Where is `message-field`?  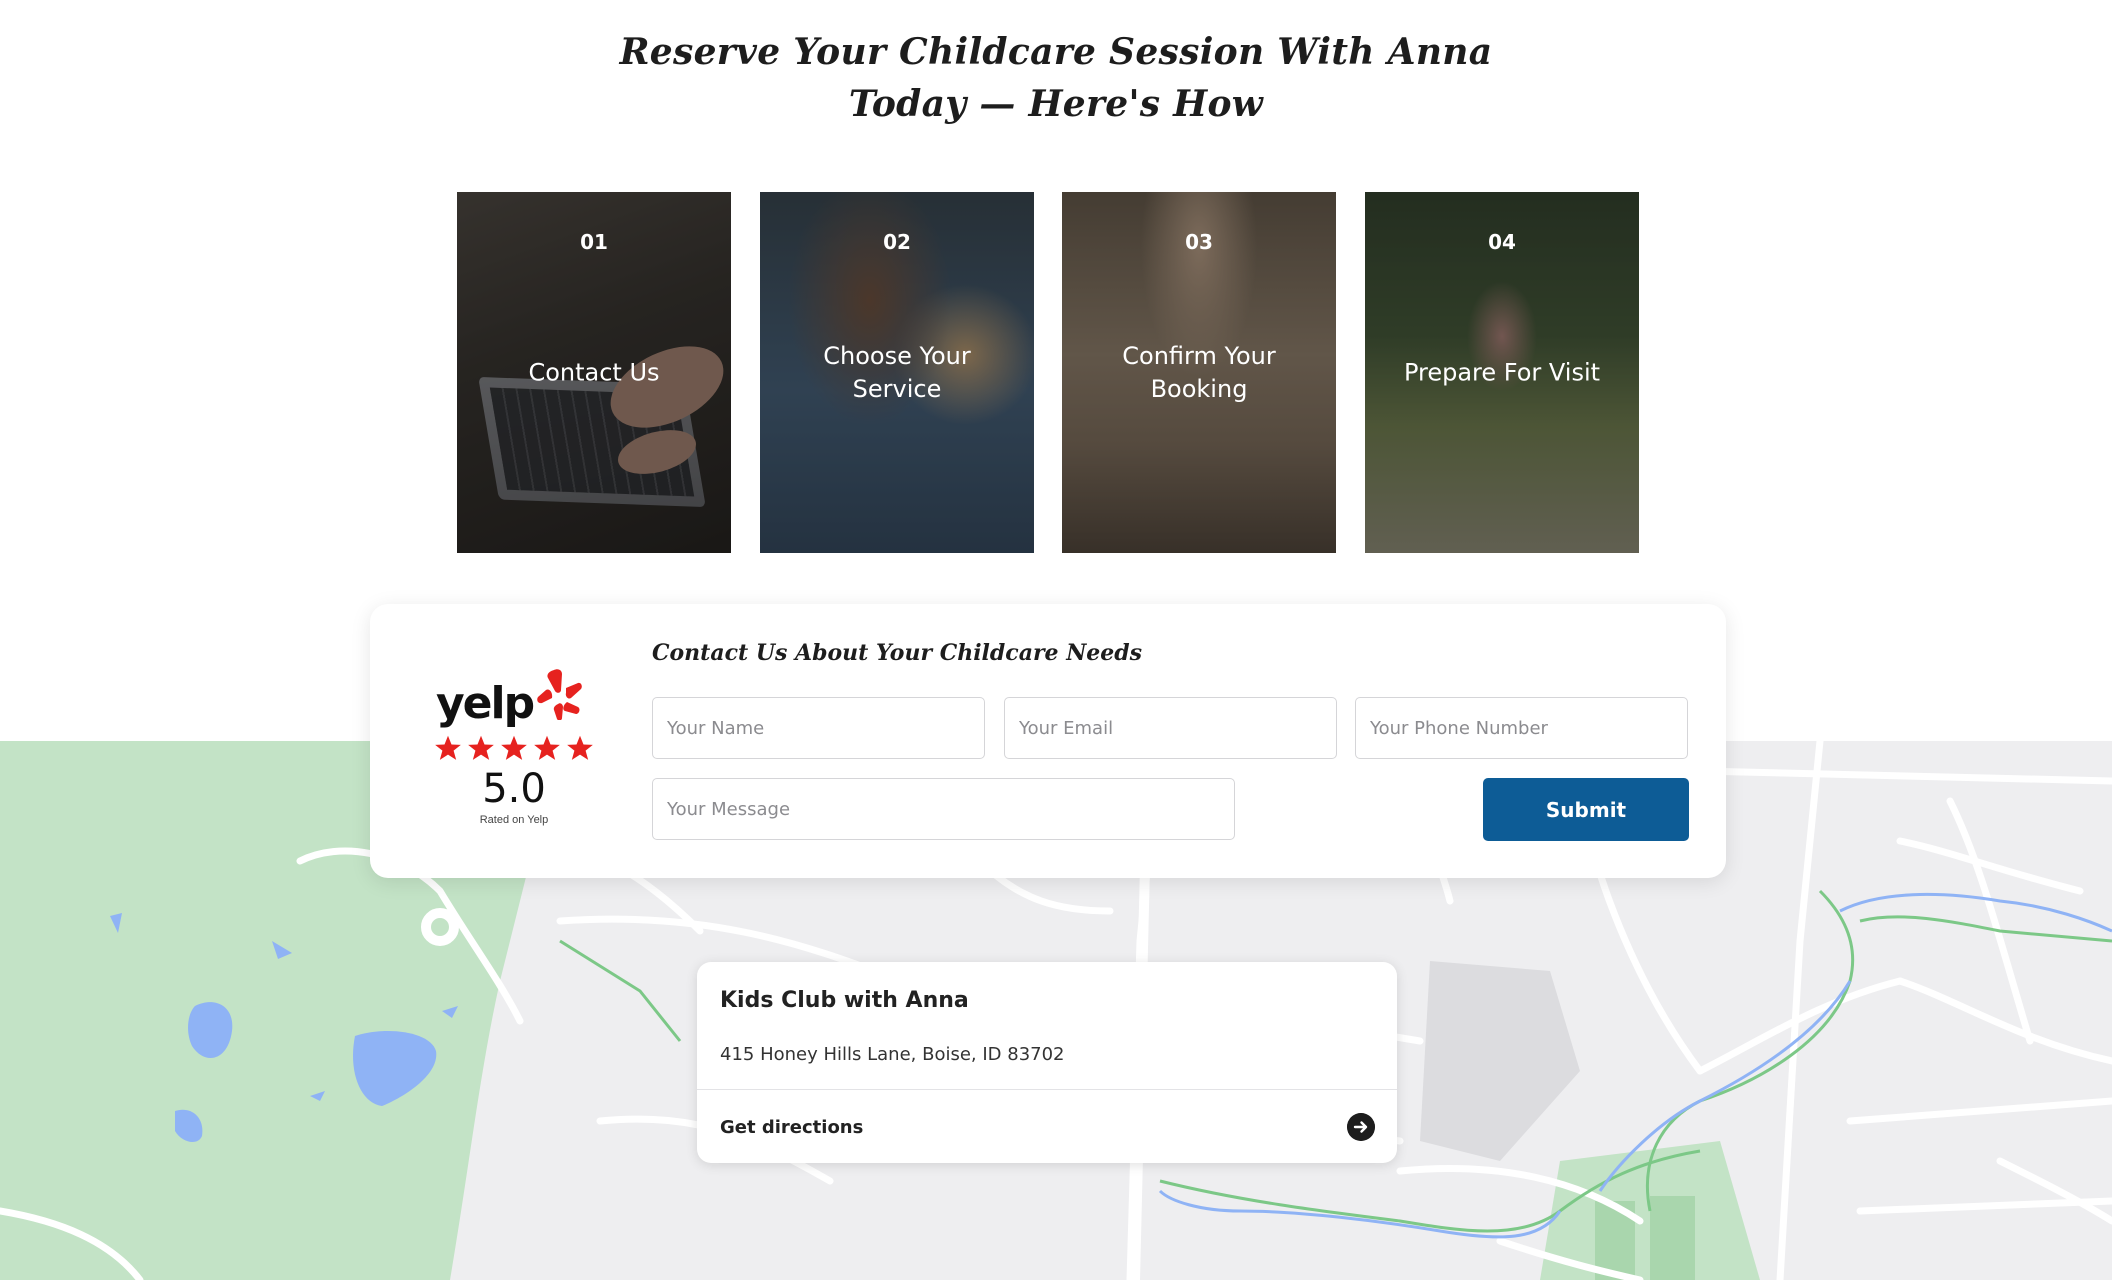
message-field is located at coordinates (943, 809).